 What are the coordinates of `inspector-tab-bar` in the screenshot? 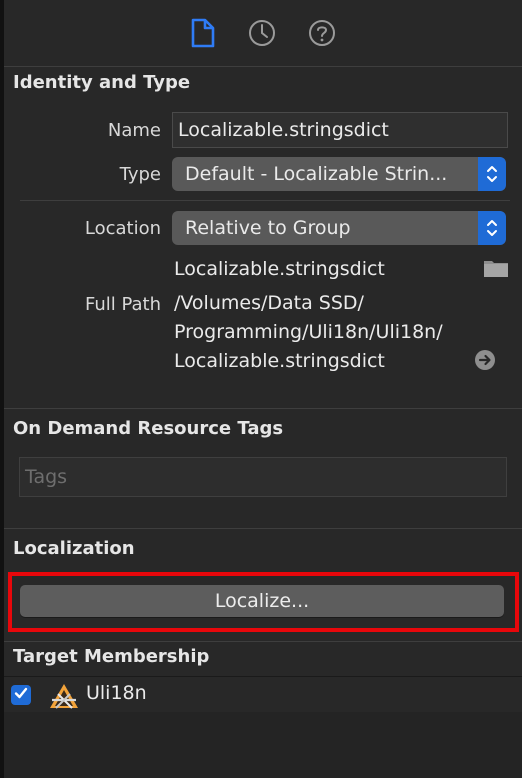 It's located at (263, 33).